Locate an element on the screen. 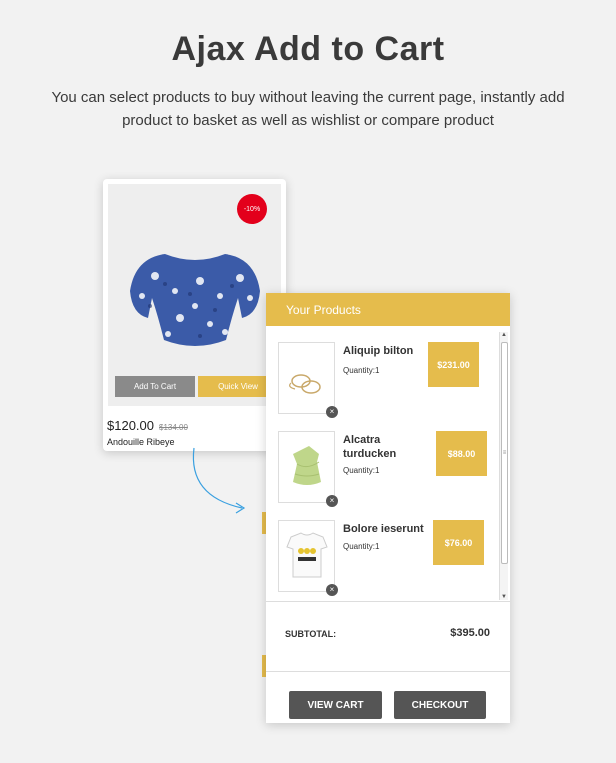 This screenshot has width=616, height=763. tshirt-image is located at coordinates (307, 555).